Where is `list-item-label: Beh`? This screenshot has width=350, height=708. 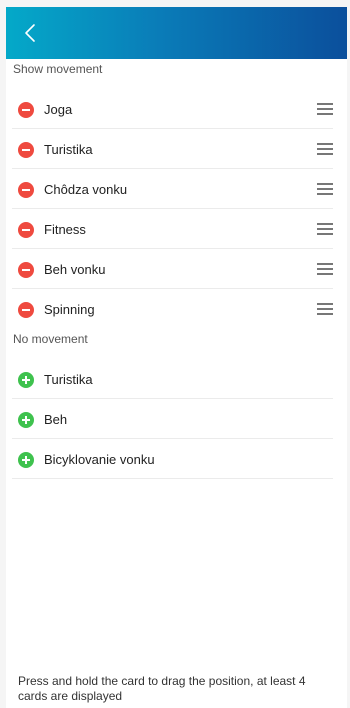
list-item-label: Beh is located at coordinates (56, 419).